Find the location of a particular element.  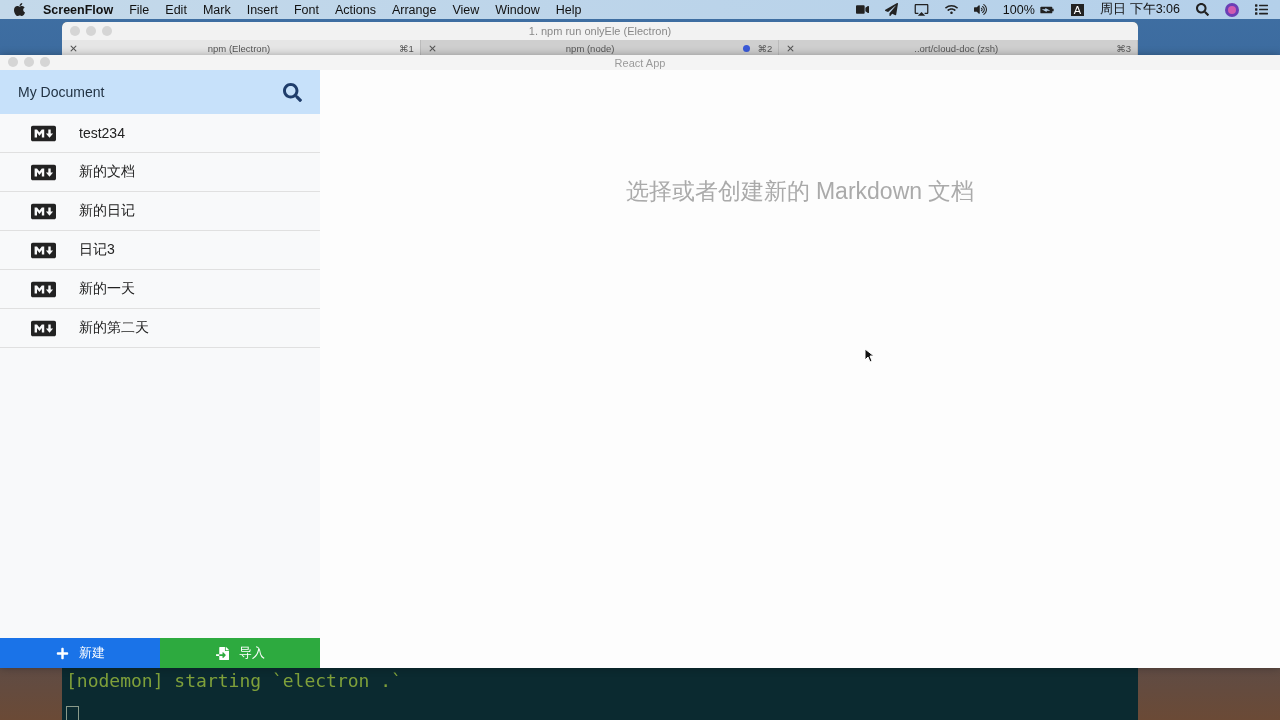

menu-item: File is located at coordinates (139, 9).